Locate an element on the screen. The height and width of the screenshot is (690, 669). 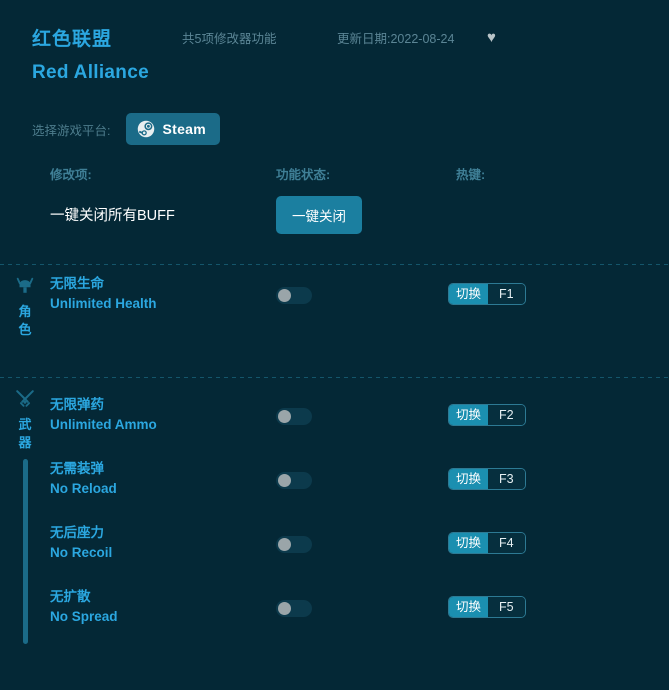
cheat-name-en: No Recoil is located at coordinates (81, 552).